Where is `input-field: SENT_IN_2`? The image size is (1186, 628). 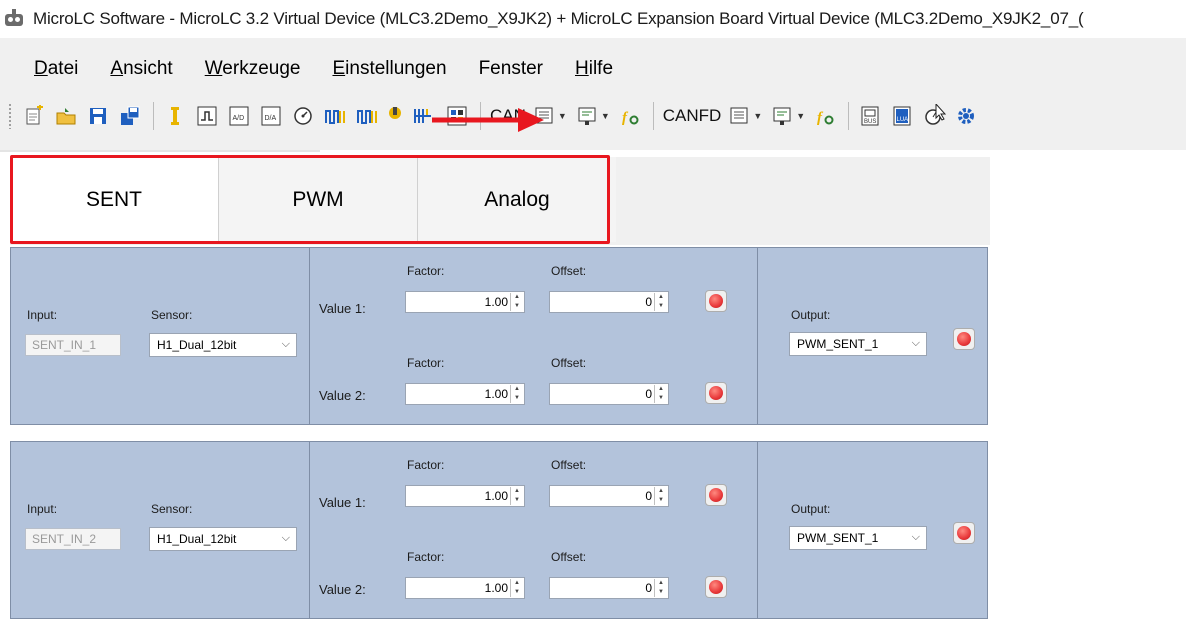 input-field: SENT_IN_2 is located at coordinates (73, 539).